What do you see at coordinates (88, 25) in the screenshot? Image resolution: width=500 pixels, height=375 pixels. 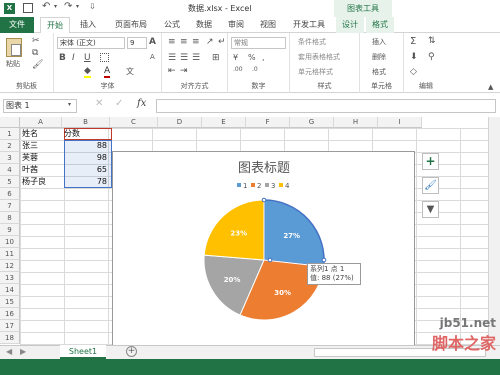 I see `tab-insert: 插入` at bounding box center [88, 25].